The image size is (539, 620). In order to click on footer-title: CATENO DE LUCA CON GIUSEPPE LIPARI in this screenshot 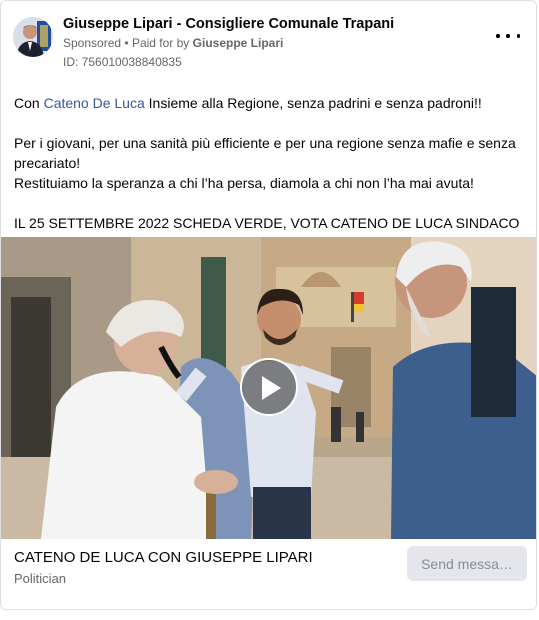, I will do `click(163, 557)`.